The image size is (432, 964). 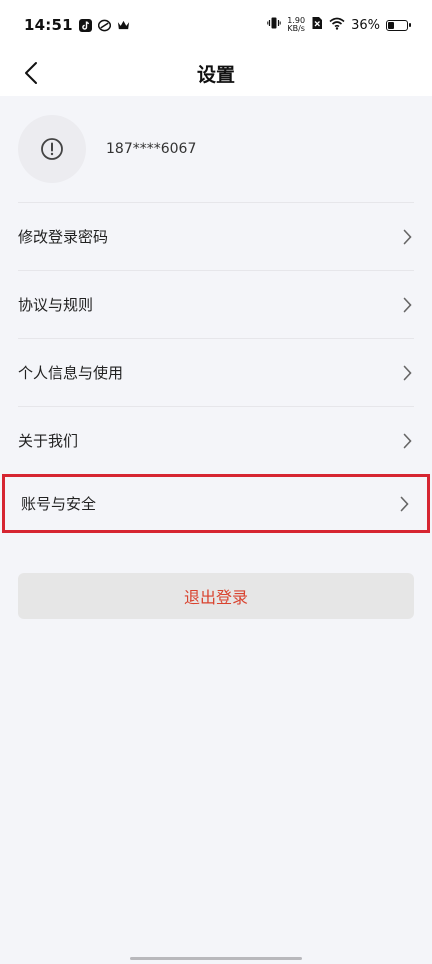 I want to click on menu-item-label: 个人信息与使用, so click(x=71, y=373).